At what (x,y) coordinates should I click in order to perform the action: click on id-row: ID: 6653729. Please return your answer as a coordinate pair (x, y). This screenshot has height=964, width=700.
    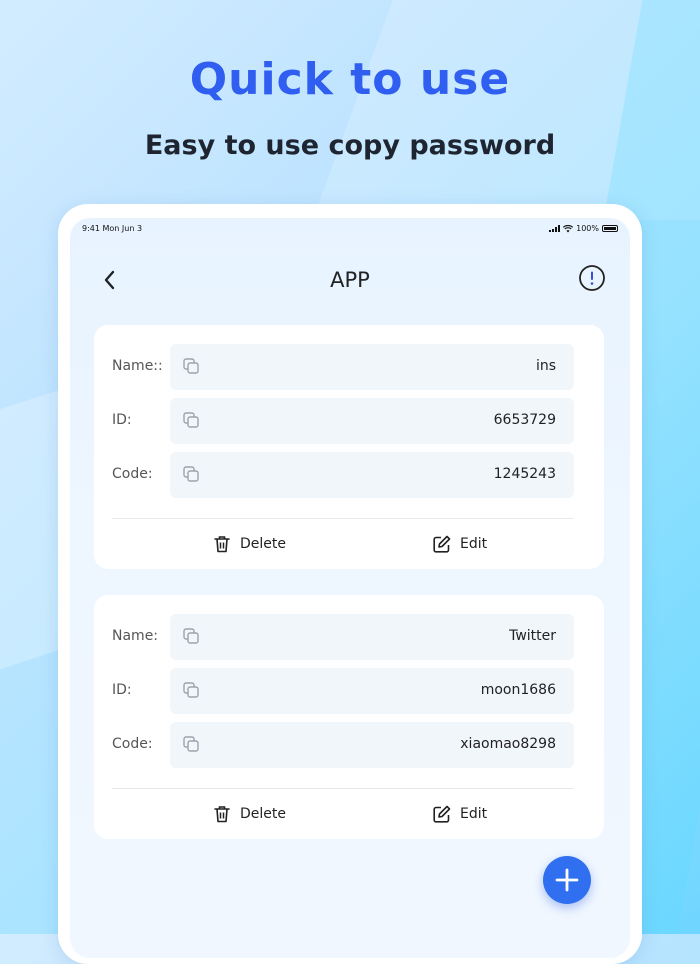
    Looking at the image, I should click on (349, 421).